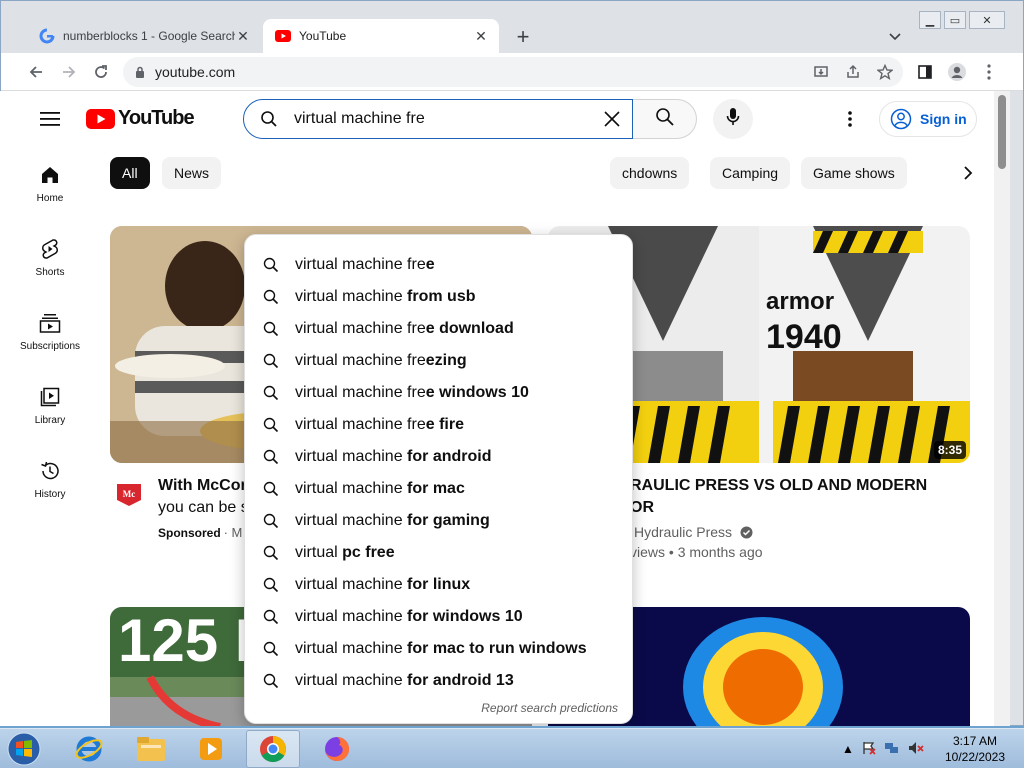 Image resolution: width=1024 pixels, height=768 pixels. Describe the element at coordinates (549, 708) in the screenshot. I see `report-predictions-link: Report search predictions` at that location.